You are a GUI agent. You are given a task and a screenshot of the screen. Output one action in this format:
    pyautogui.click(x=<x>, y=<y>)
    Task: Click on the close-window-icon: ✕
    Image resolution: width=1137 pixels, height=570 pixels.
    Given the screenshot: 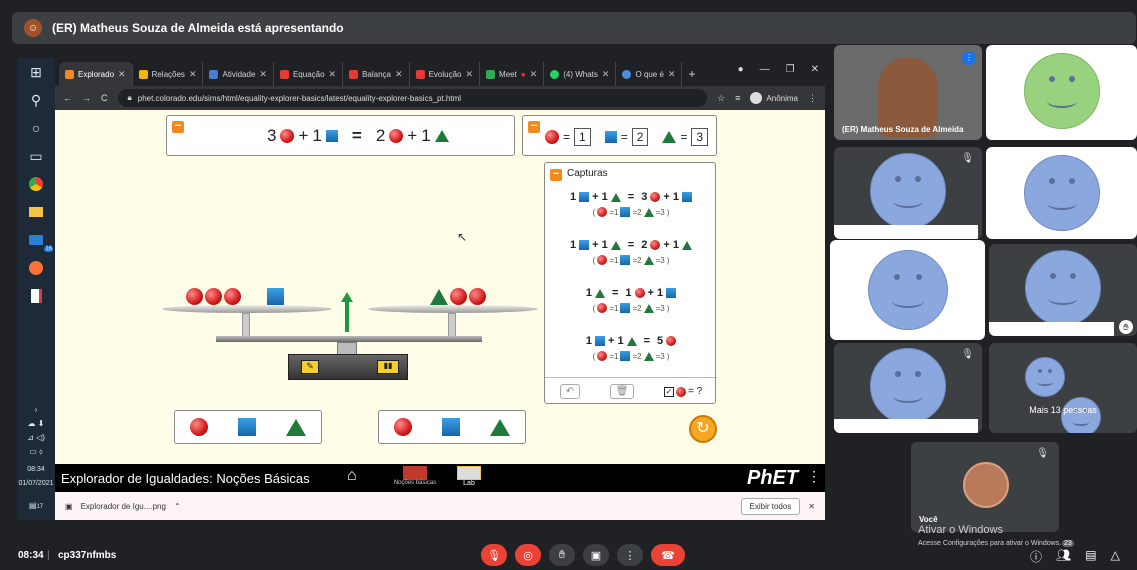 What is the action you would take?
    pyautogui.click(x=815, y=69)
    